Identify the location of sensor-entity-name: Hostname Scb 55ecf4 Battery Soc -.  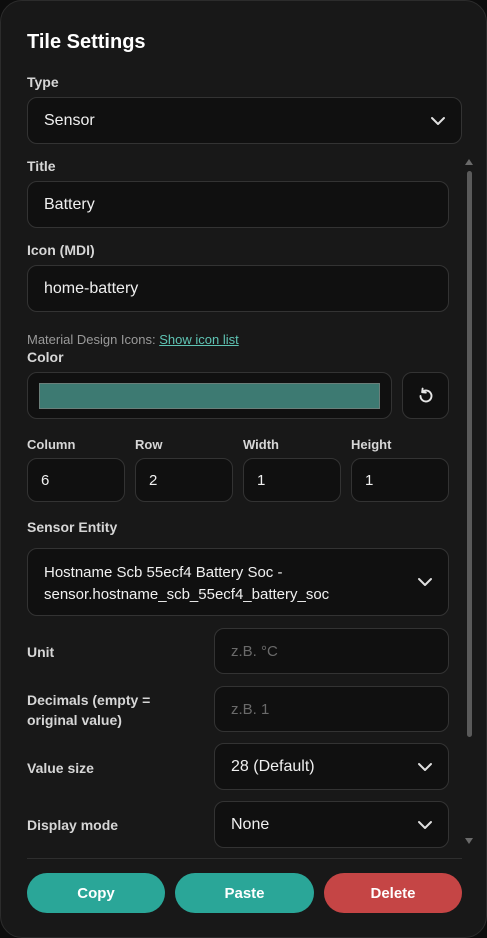
(163, 572).